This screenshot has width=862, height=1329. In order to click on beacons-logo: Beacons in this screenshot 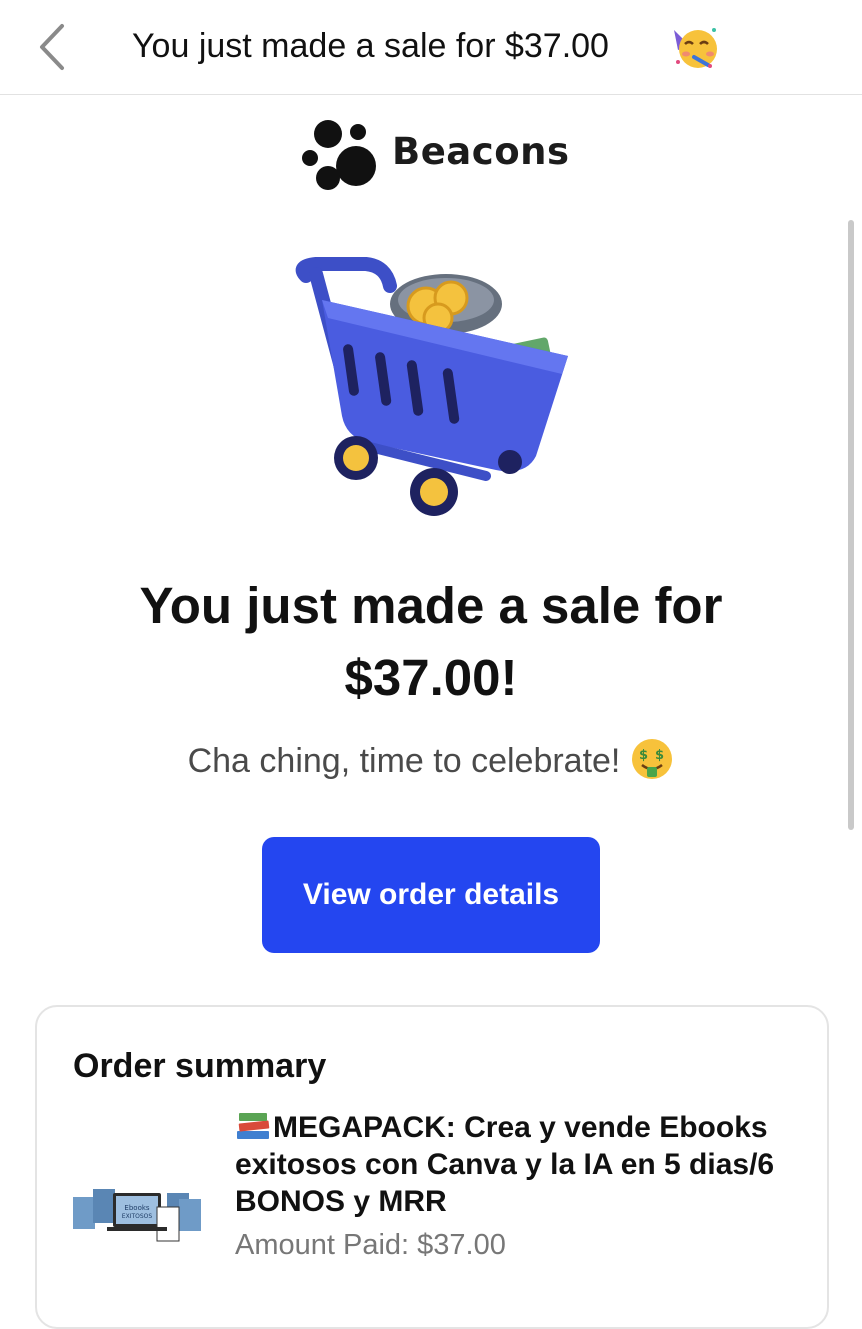, I will do `click(440, 156)`.